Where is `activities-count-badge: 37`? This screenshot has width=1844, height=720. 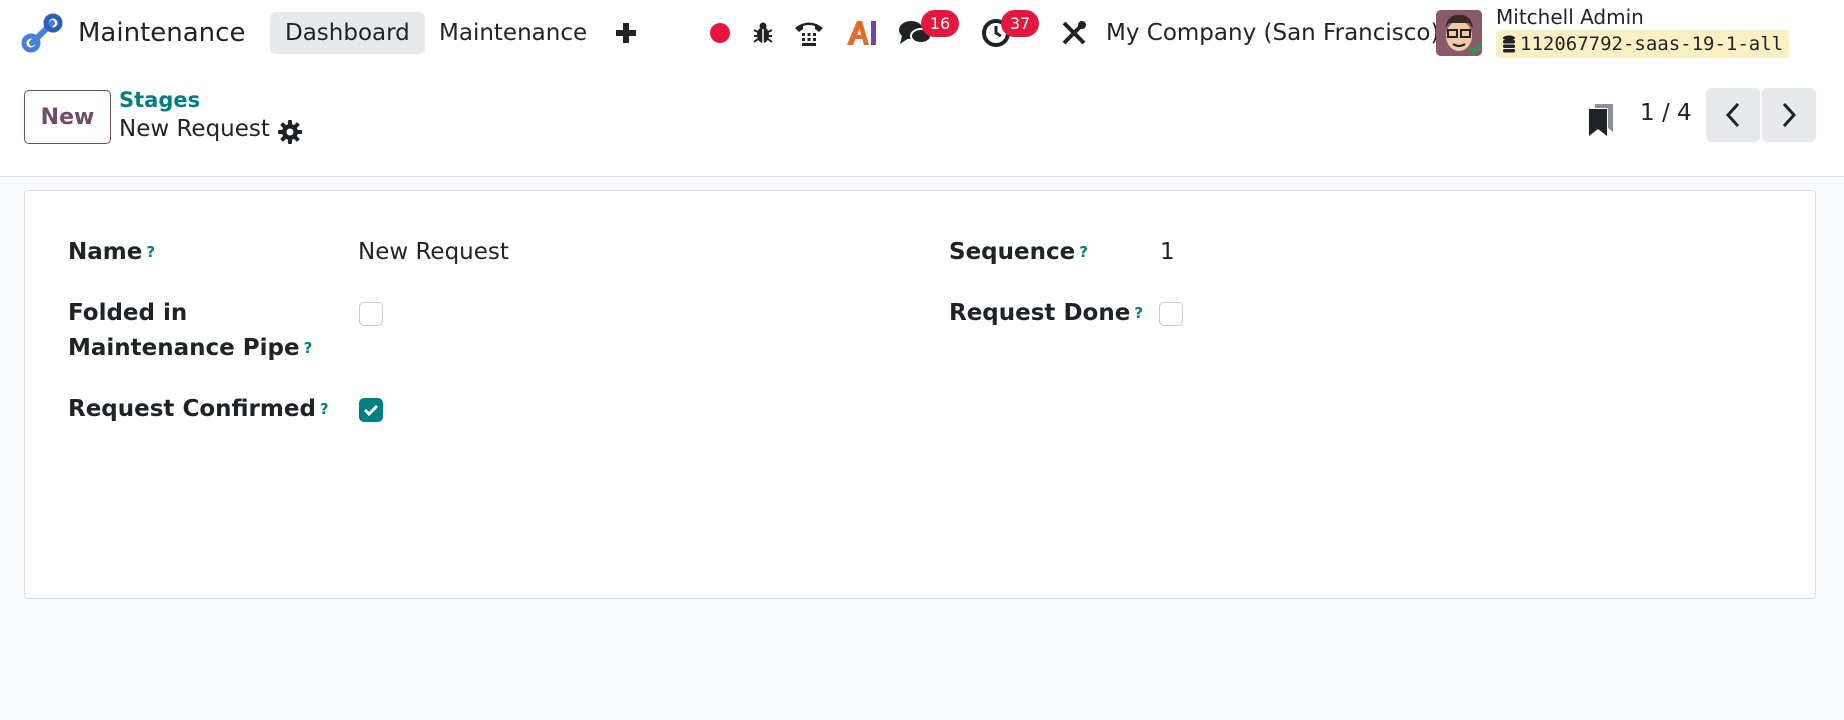 activities-count-badge: 37 is located at coordinates (1020, 23).